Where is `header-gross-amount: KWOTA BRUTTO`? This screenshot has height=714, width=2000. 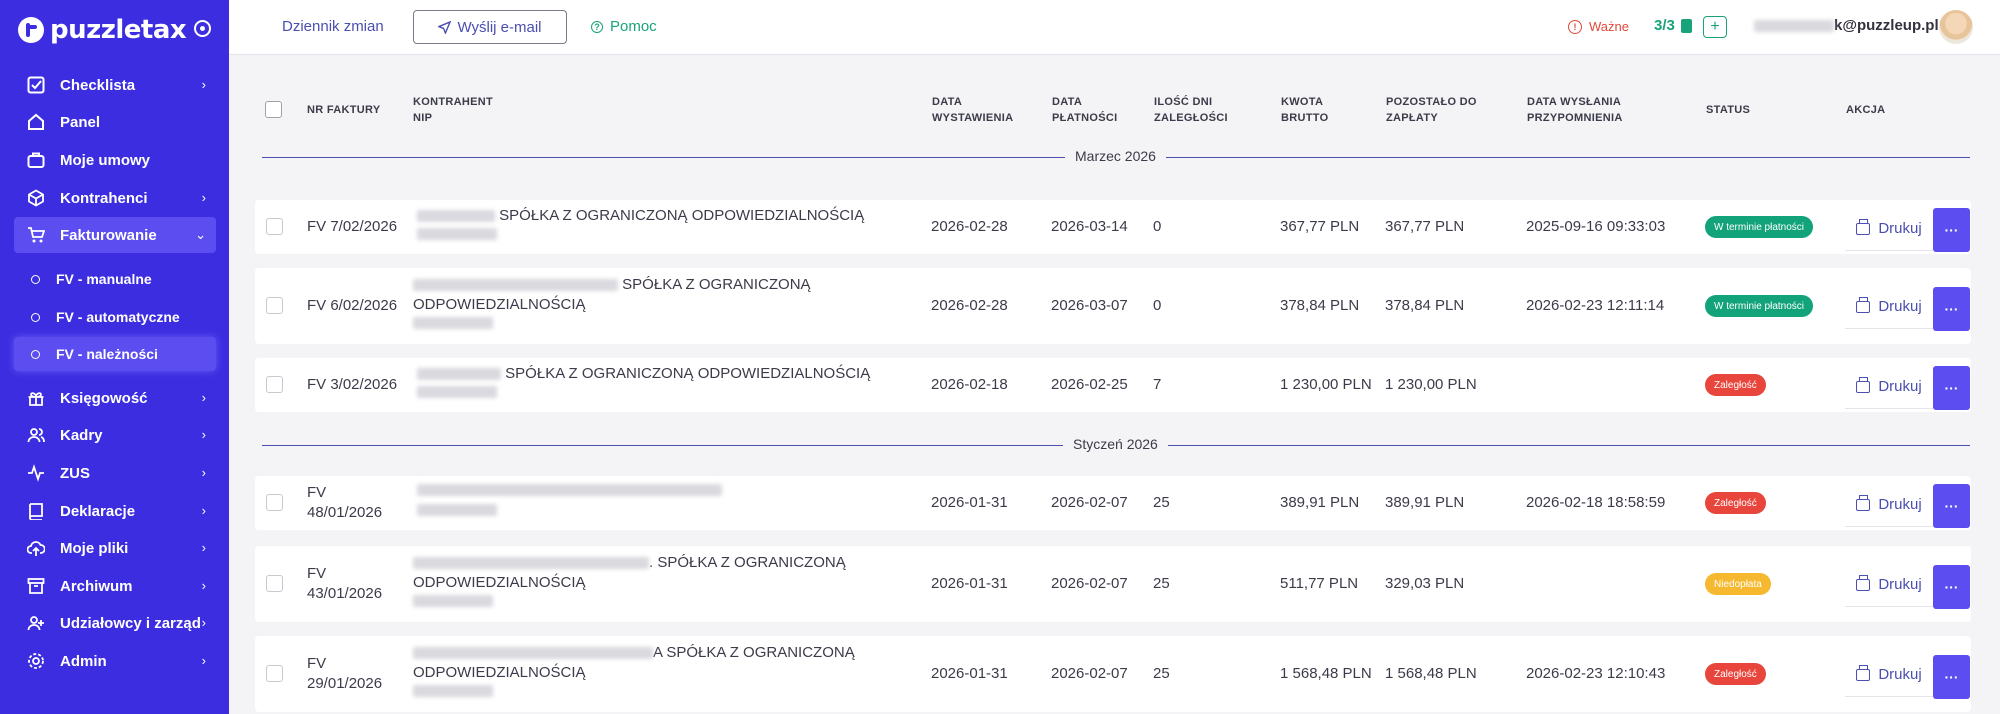
header-gross-amount: KWOTA BRUTTO is located at coordinates (1304, 110).